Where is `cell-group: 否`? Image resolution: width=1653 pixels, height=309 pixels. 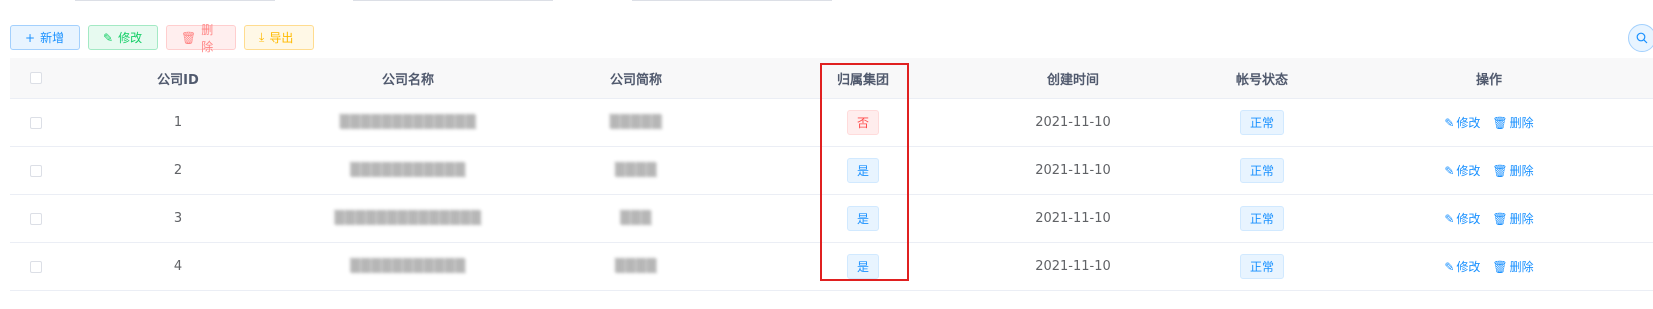
cell-group: 否 is located at coordinates (863, 122).